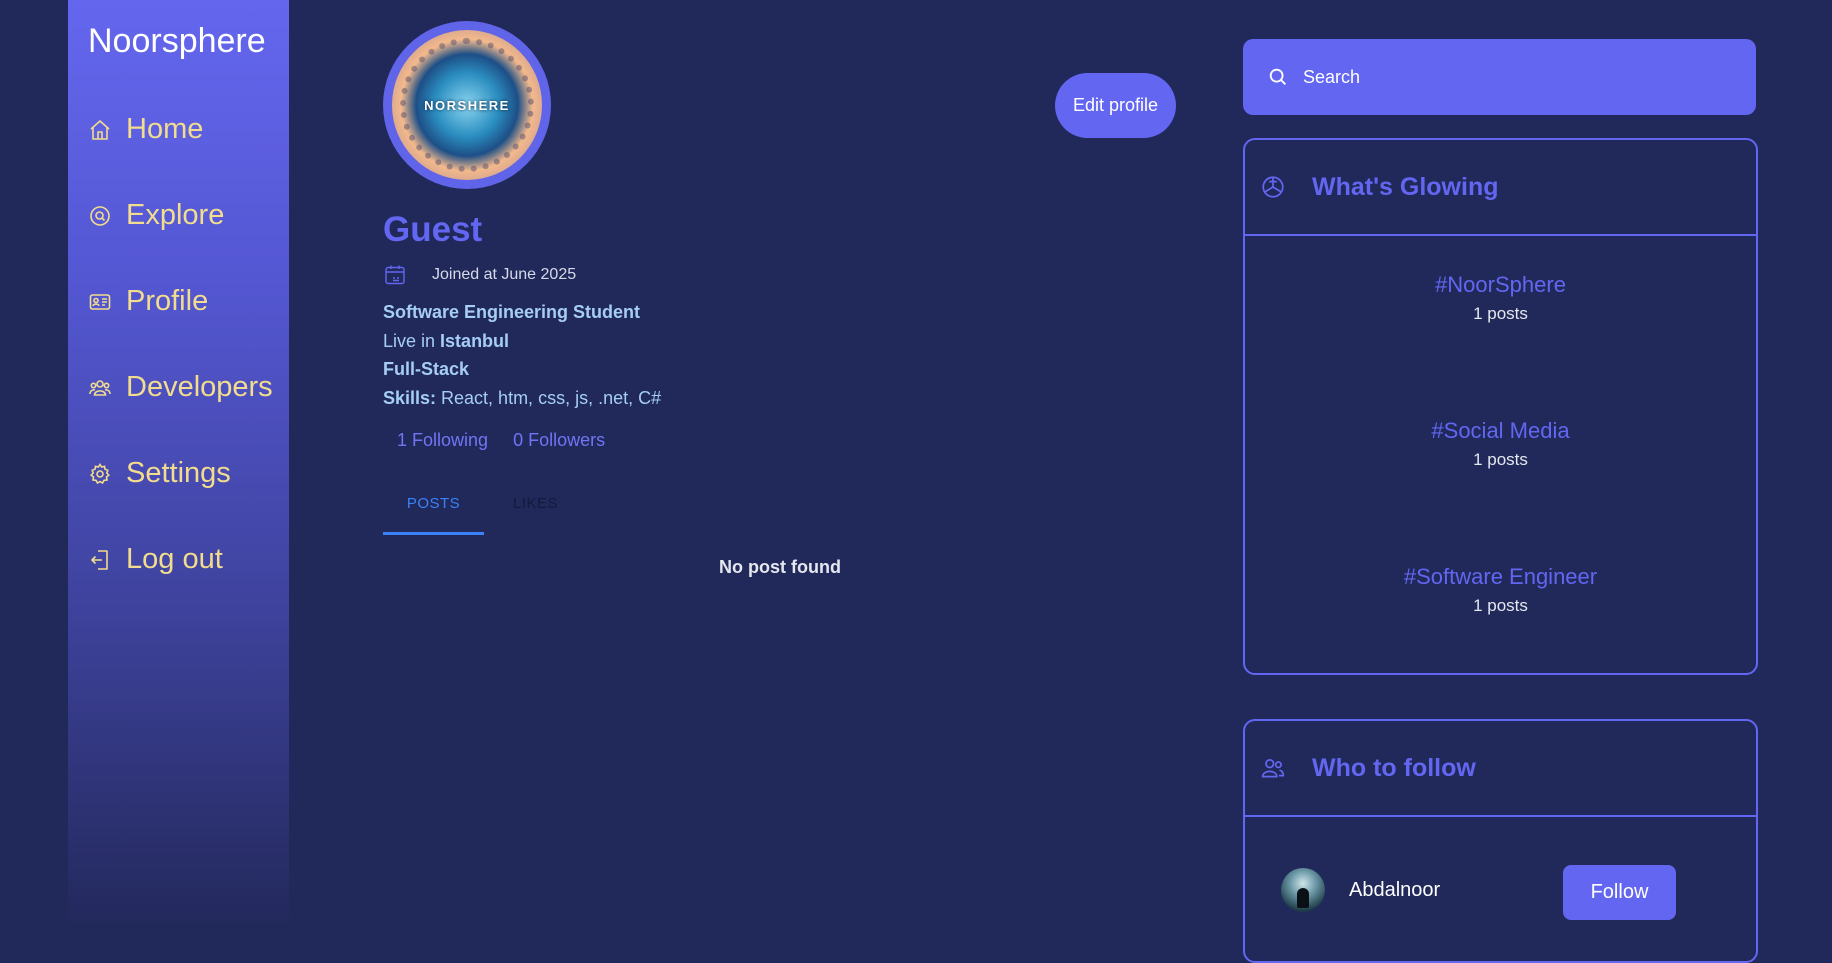  I want to click on who-to-follow-card: Who to follow Abdalnoor Follow, so click(1500, 841).